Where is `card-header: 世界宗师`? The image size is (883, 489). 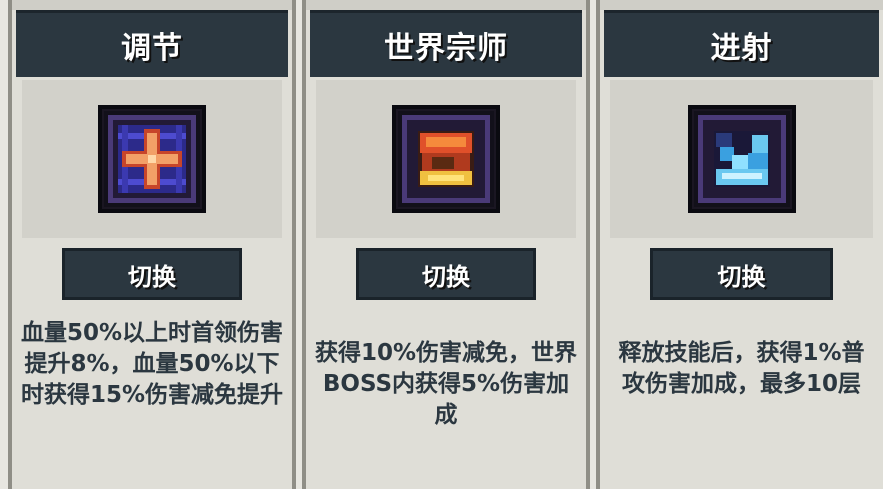
card-header: 世界宗师 is located at coordinates (446, 43).